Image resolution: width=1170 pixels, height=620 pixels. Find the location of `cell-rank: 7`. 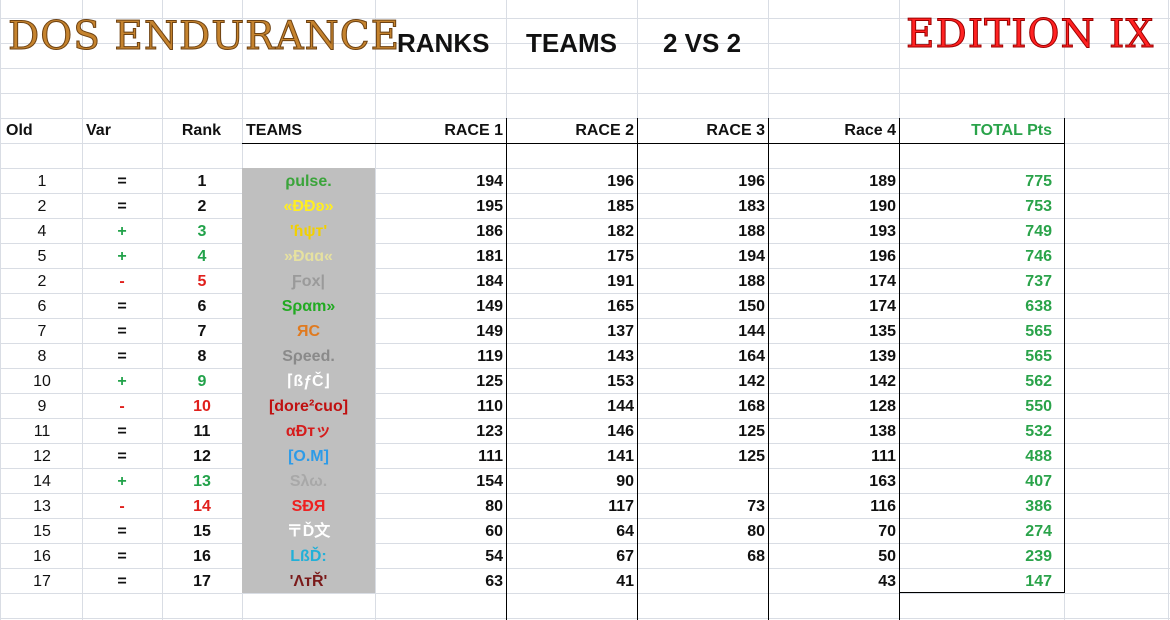

cell-rank: 7 is located at coordinates (202, 331).